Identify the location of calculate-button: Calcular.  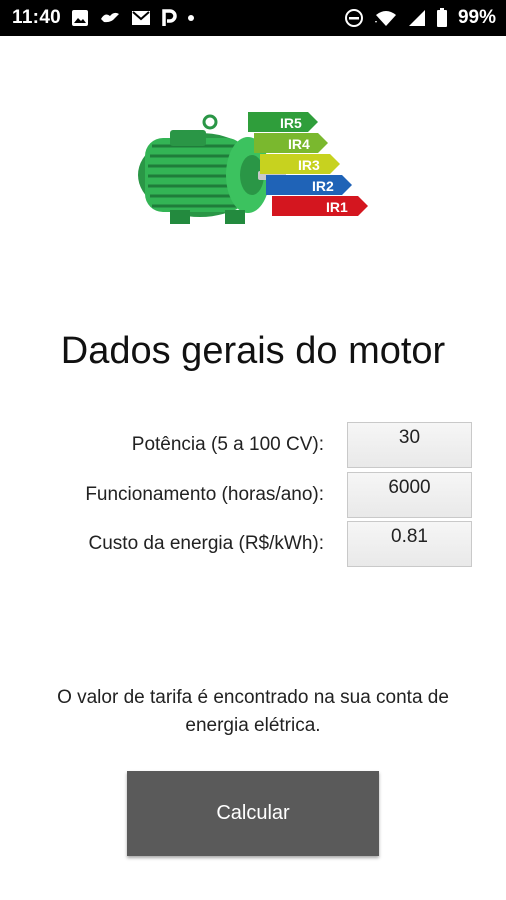
(253, 813).